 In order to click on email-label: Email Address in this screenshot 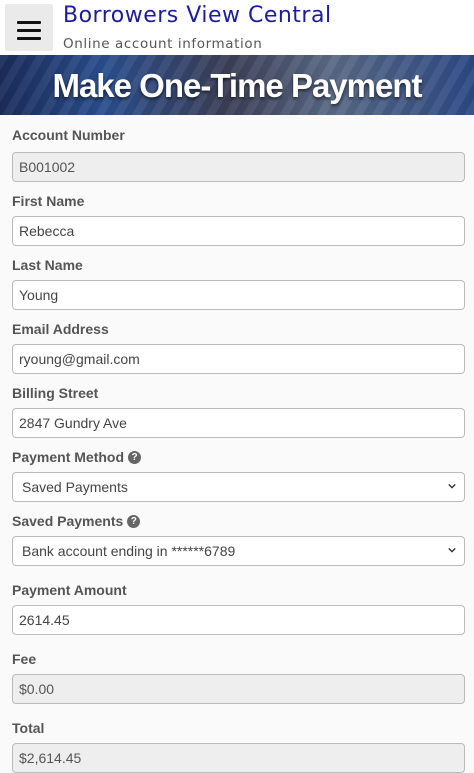, I will do `click(60, 329)`.